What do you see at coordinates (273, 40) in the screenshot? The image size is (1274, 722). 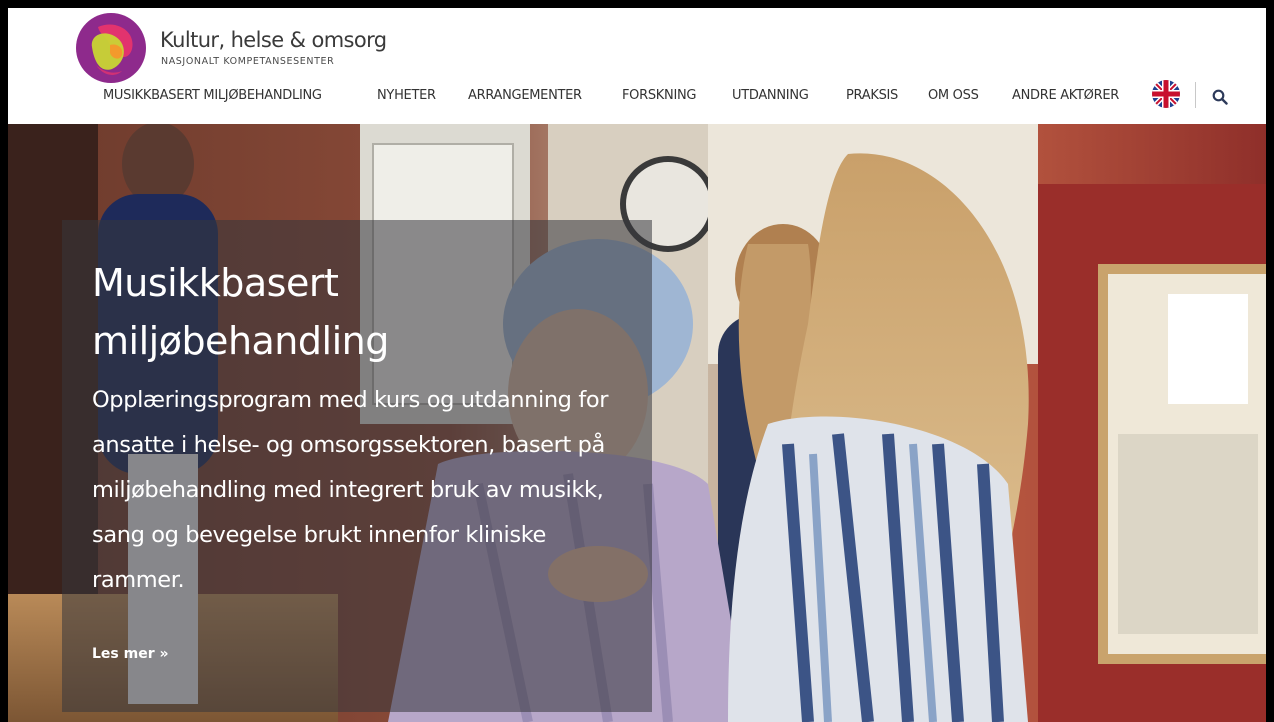 I see `brand-name: Kultur, helse & omsorg` at bounding box center [273, 40].